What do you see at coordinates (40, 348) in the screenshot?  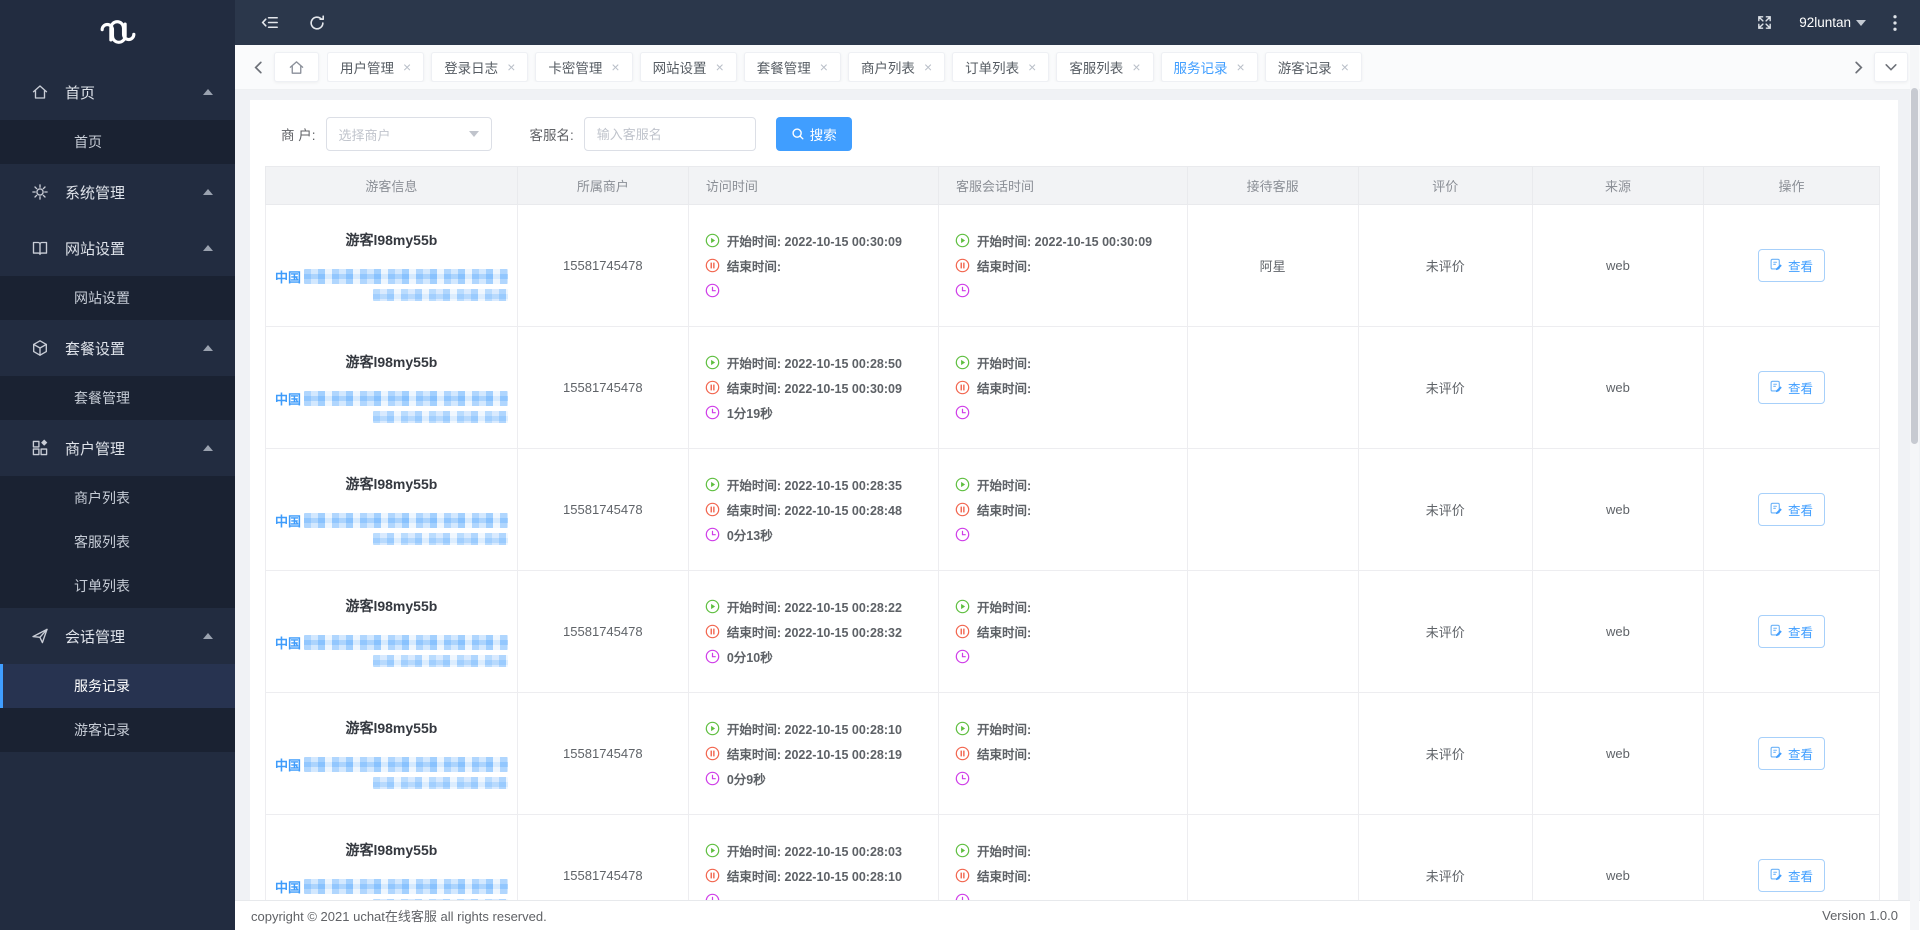 I see `cube-icon` at bounding box center [40, 348].